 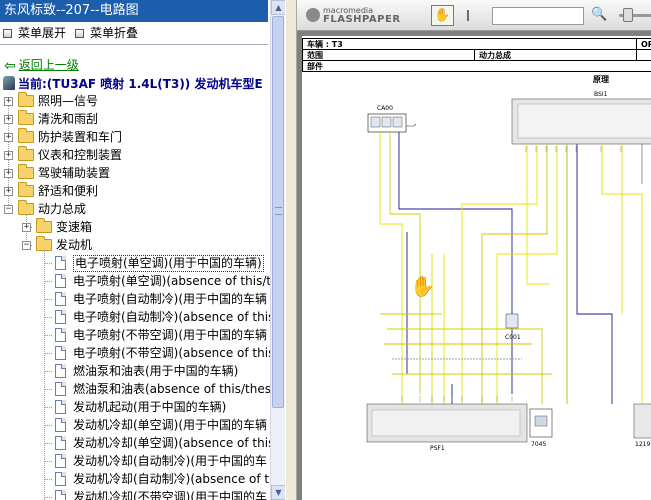 I want to click on diagram-list-item: 发动机冷却(自动制冷)(absence of th, so click(x=135, y=479).